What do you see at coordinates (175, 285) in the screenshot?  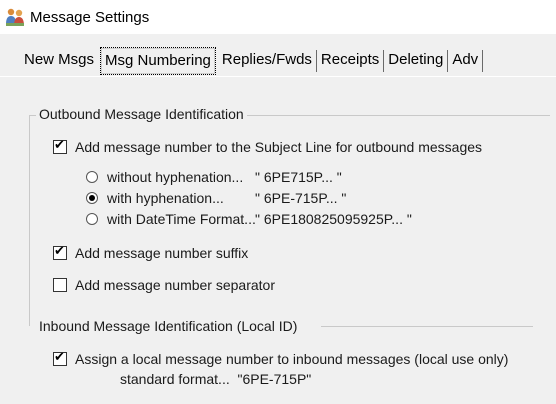 I see `separator-label: Add message number separator` at bounding box center [175, 285].